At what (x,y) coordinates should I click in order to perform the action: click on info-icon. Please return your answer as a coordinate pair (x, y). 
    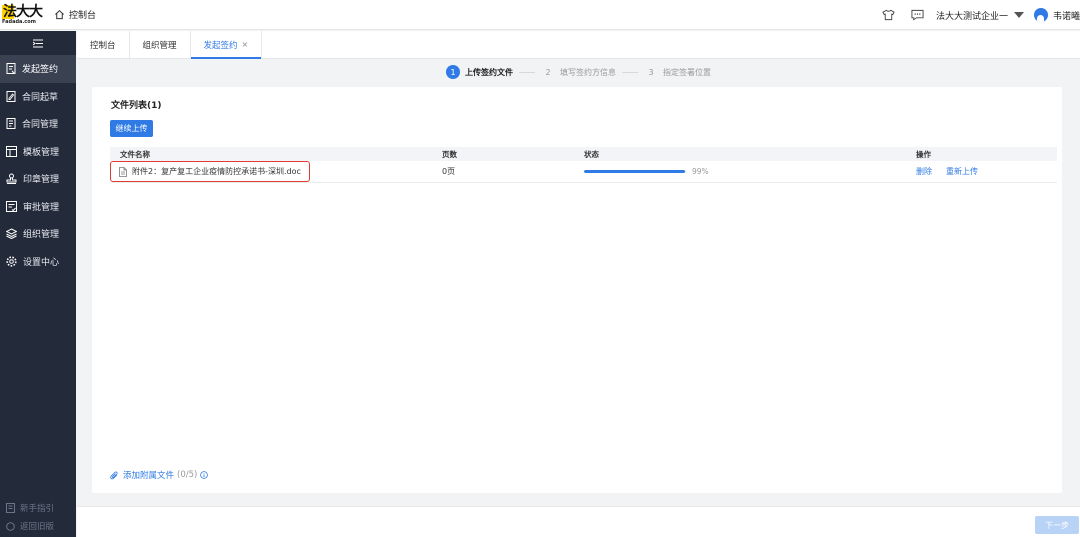
    Looking at the image, I should click on (204, 475).